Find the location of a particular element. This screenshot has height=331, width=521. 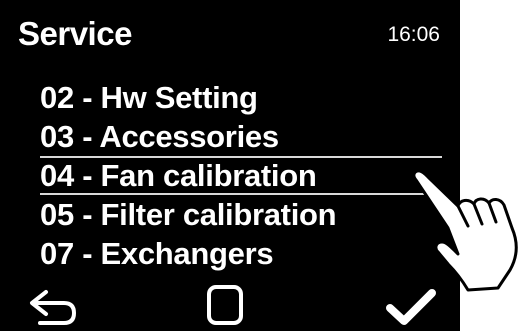

back-arrow-icon is located at coordinates (53, 307).